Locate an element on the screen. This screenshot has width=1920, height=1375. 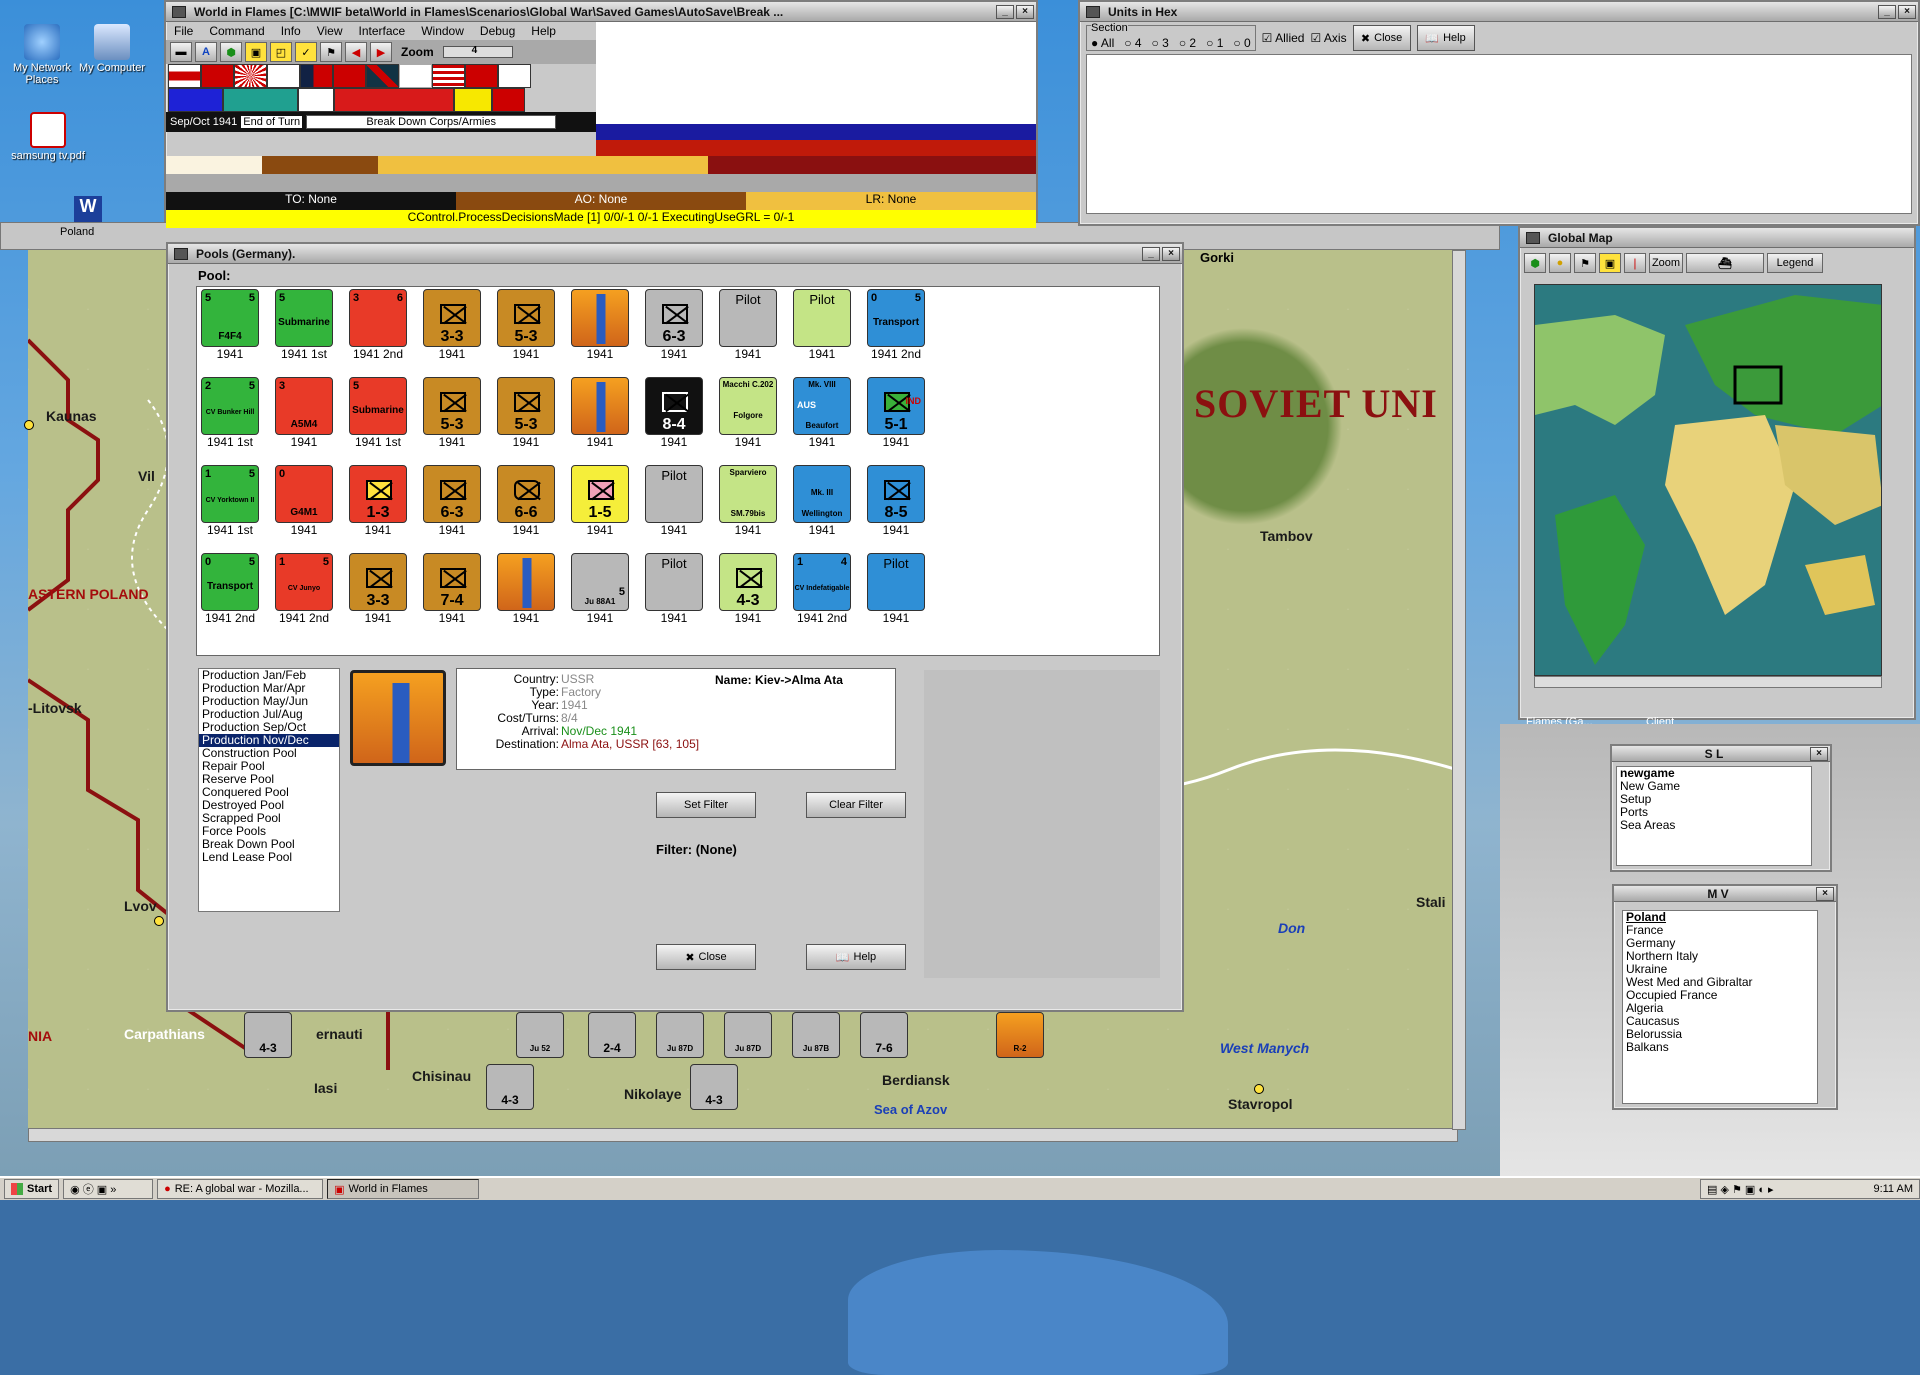
sun-icon: ● is located at coordinates (1560, 263).